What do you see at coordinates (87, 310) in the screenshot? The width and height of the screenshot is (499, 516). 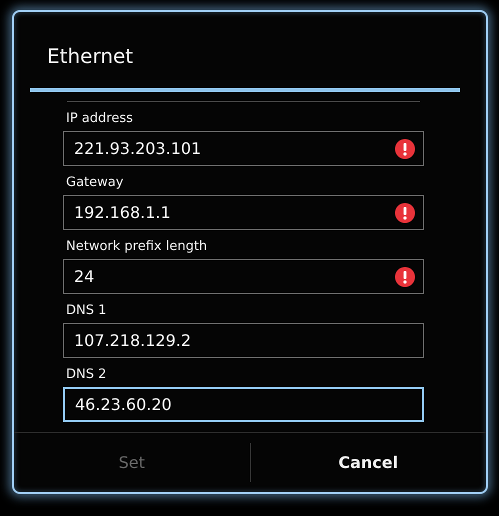 I see `field-label: DNS 1` at bounding box center [87, 310].